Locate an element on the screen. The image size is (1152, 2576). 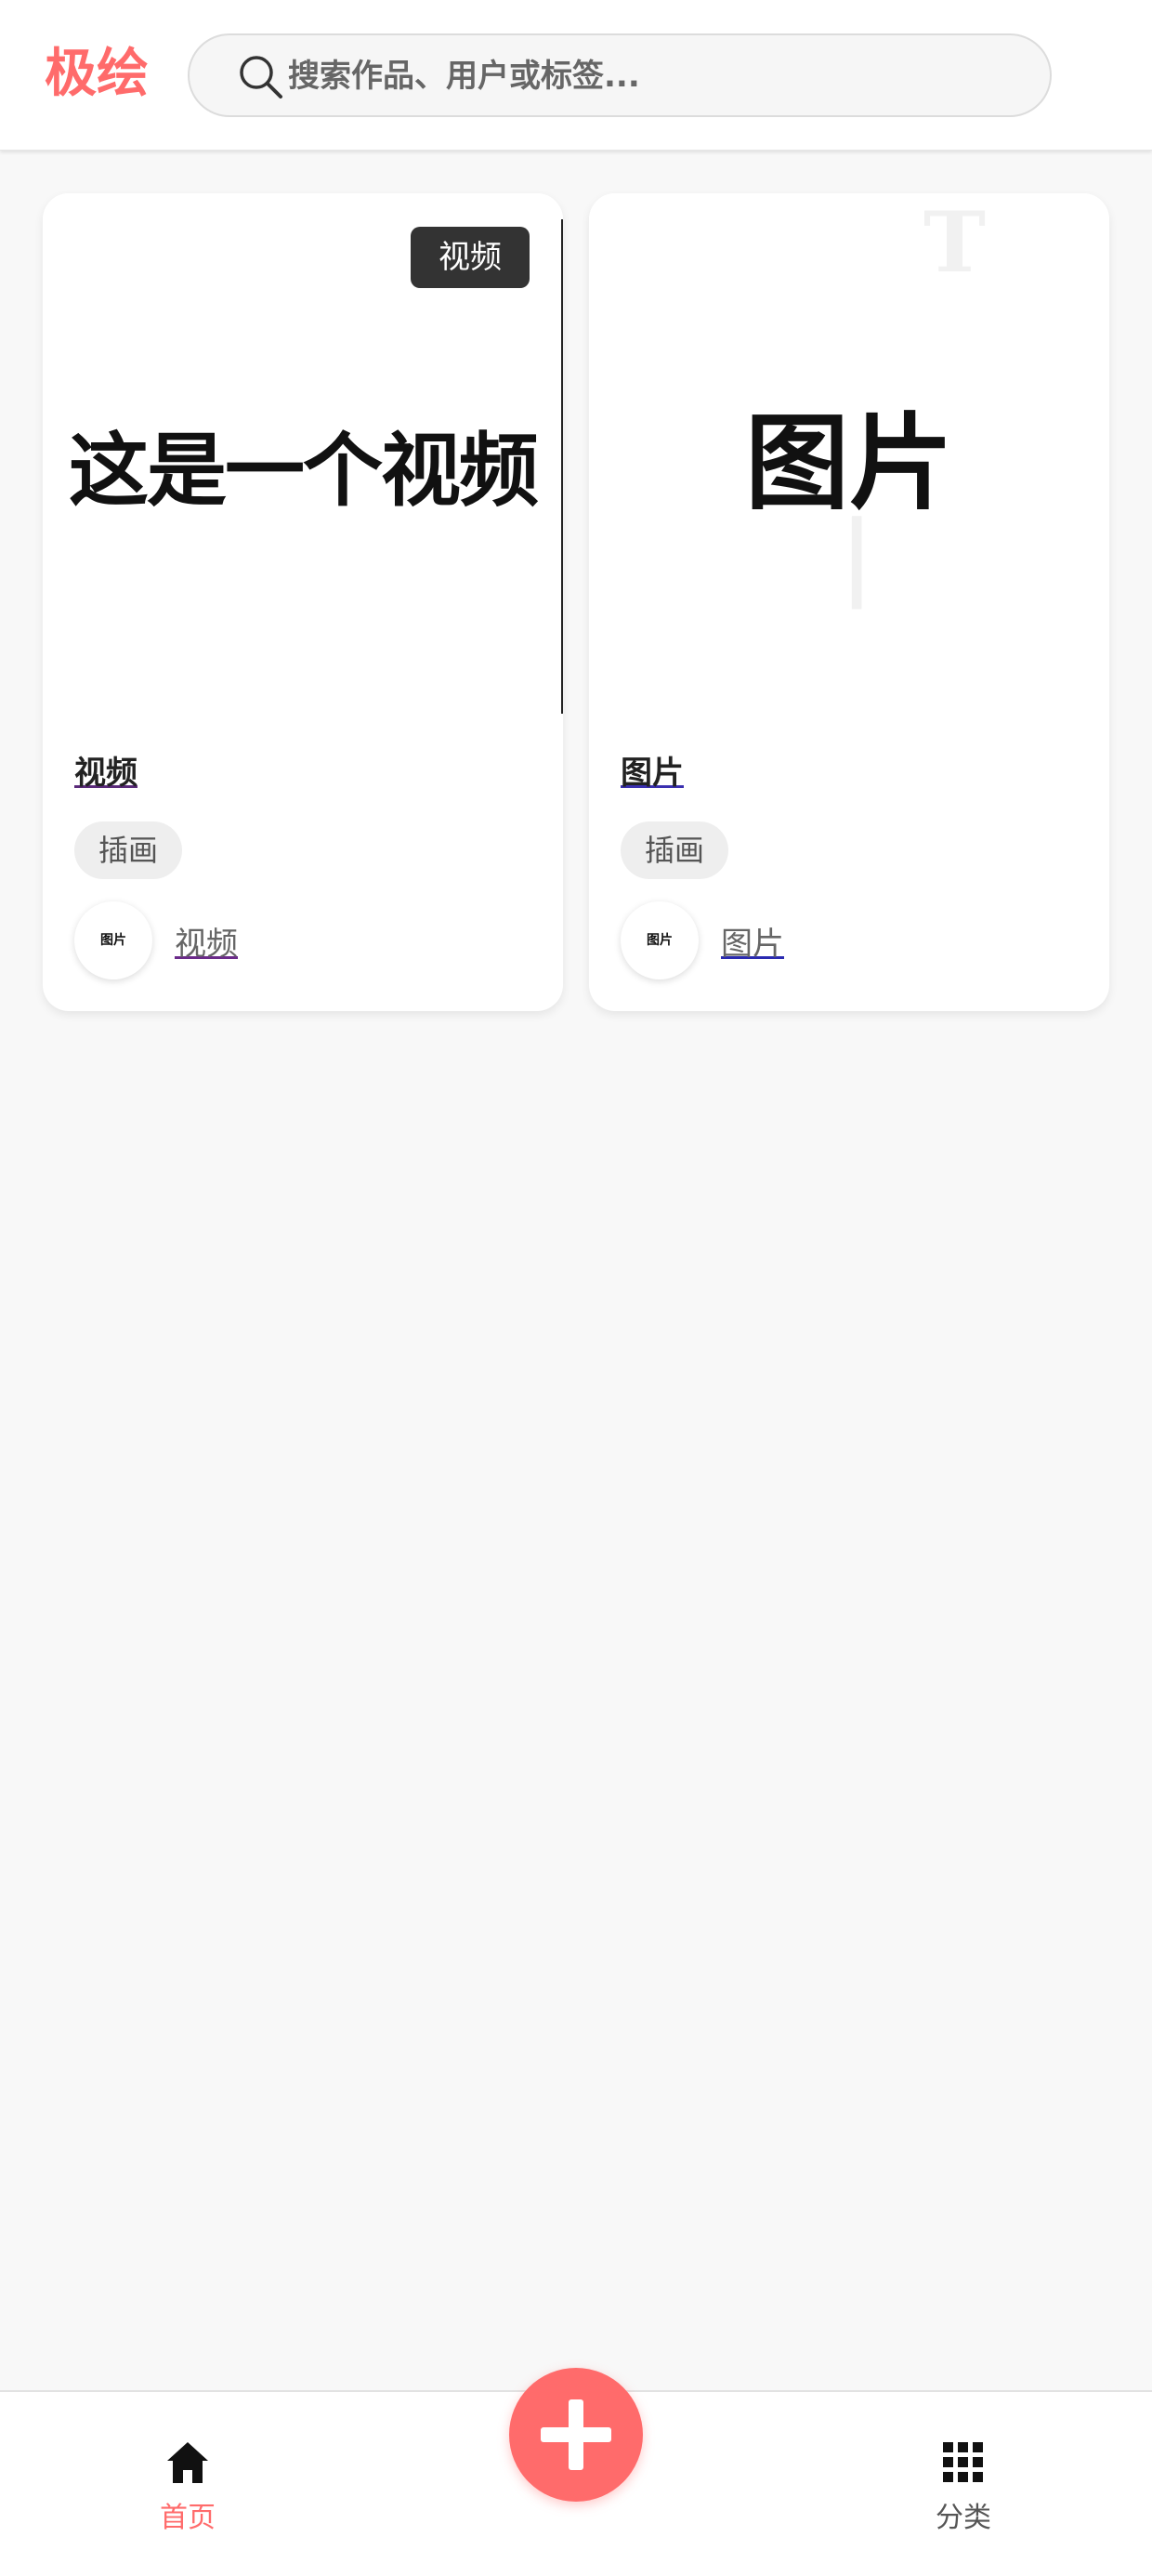
nav-home-label: 首页 is located at coordinates (188, 2518).